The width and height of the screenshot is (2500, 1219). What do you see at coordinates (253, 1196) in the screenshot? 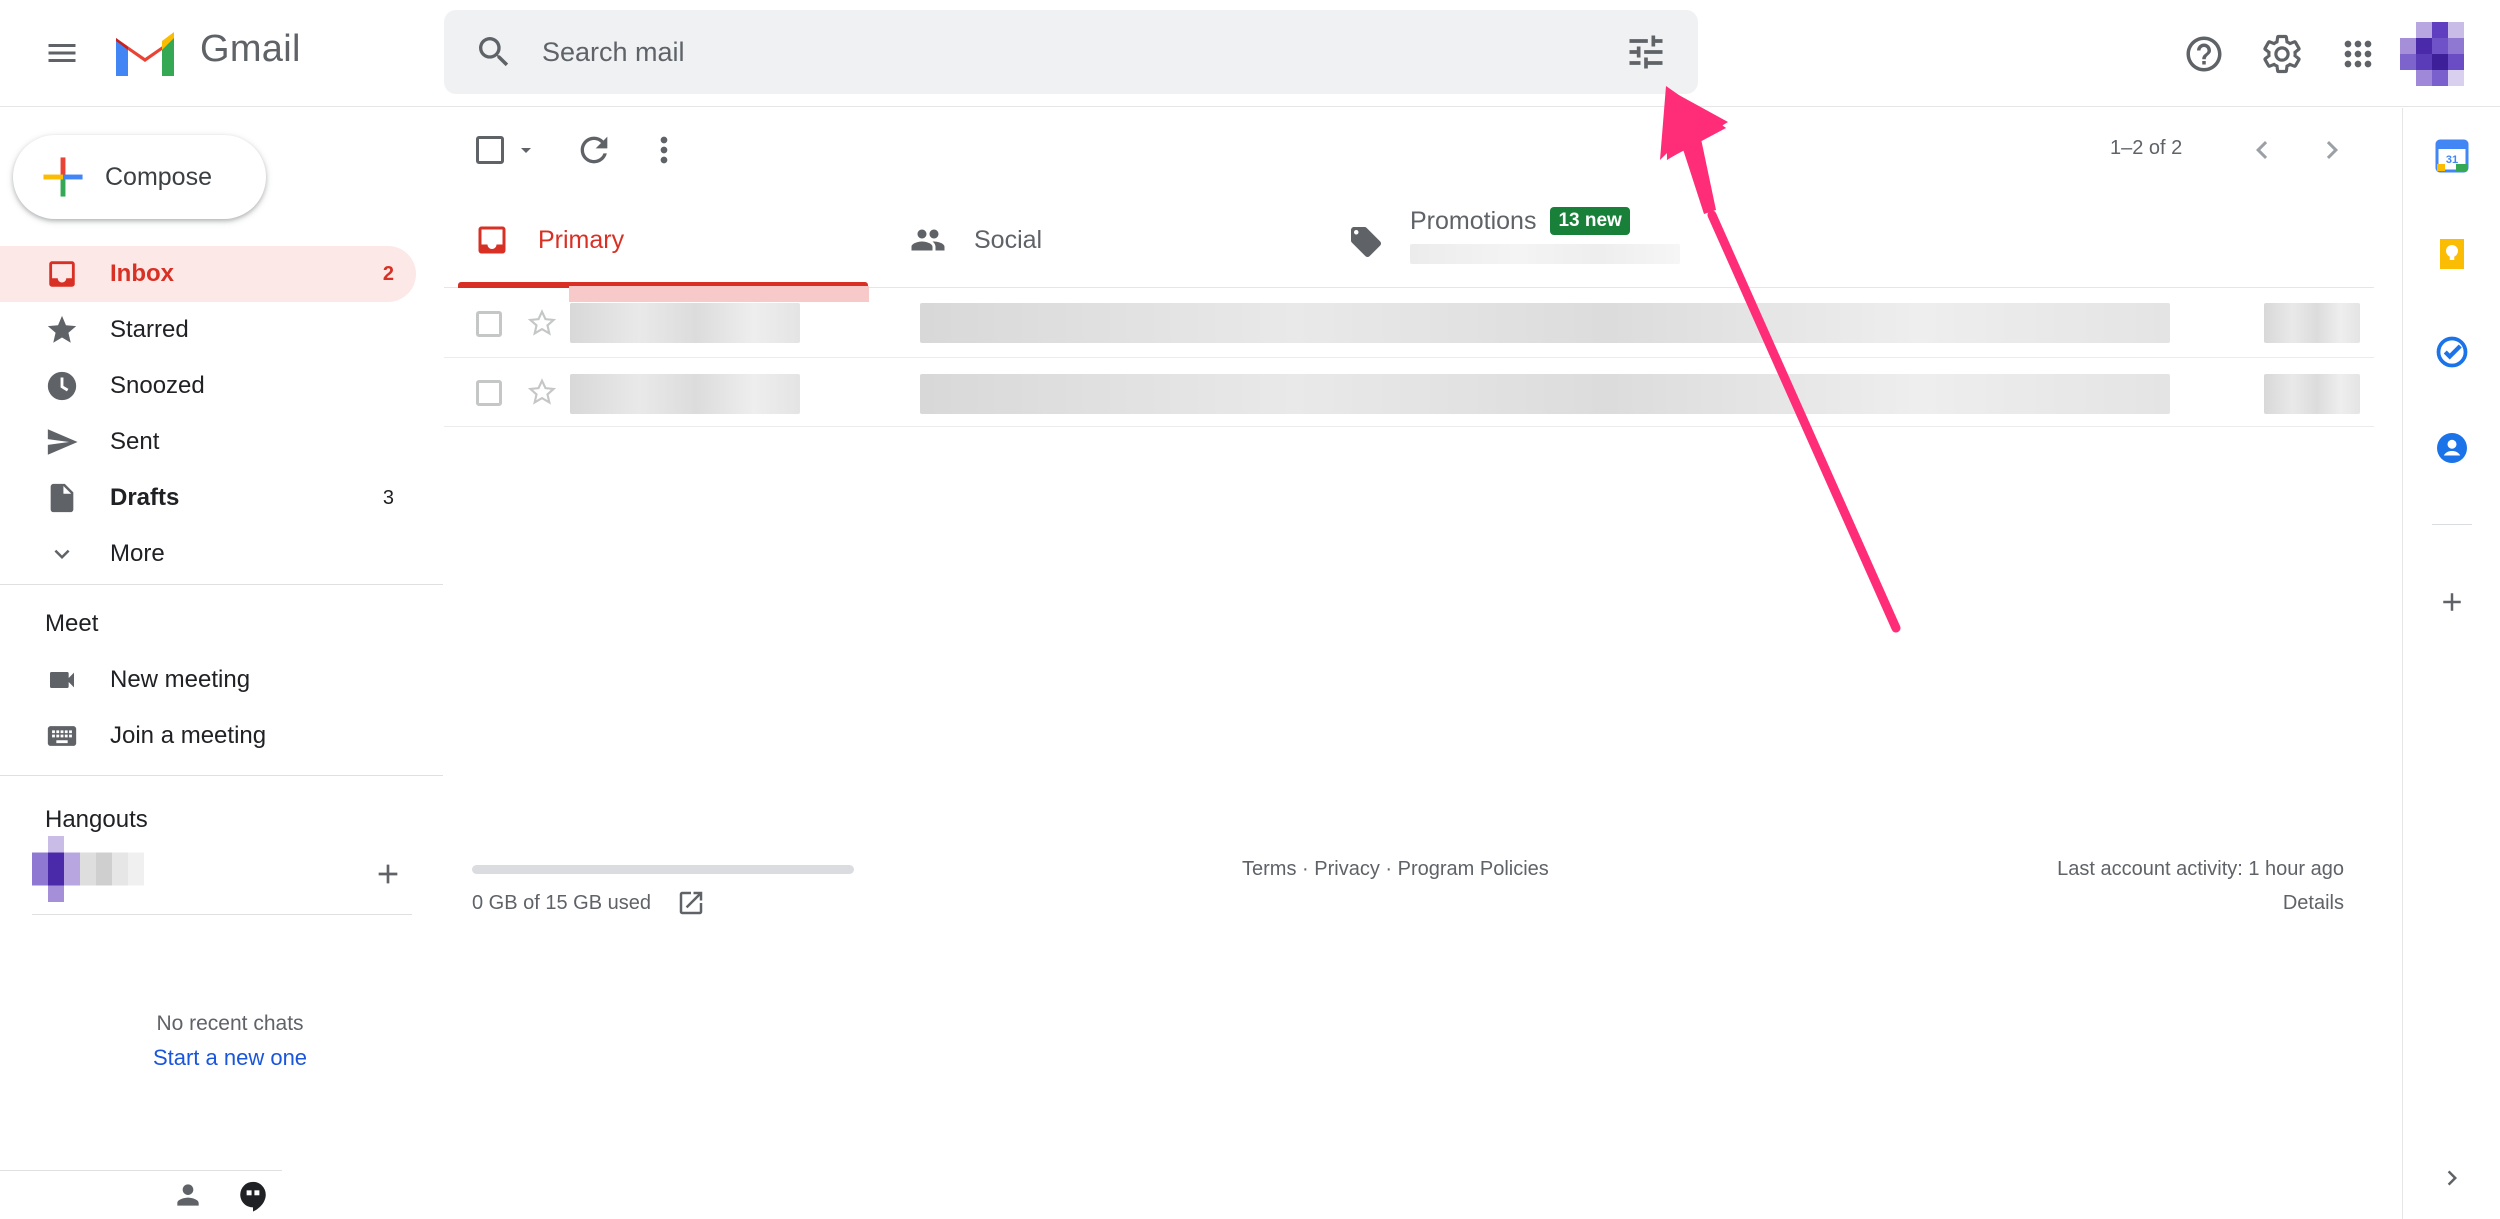
I see `hangouts-chat-icon` at bounding box center [253, 1196].